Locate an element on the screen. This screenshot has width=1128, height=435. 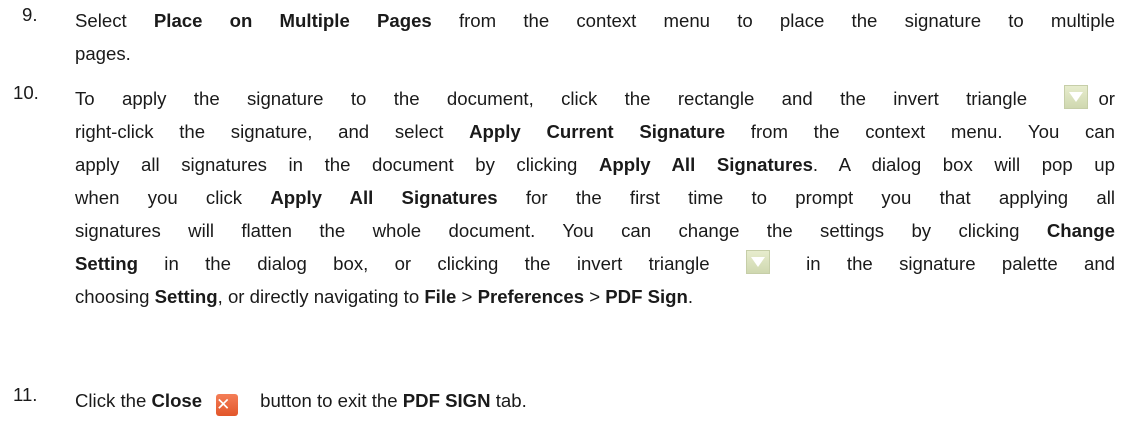
text-run: Select is located at coordinates (114, 20).